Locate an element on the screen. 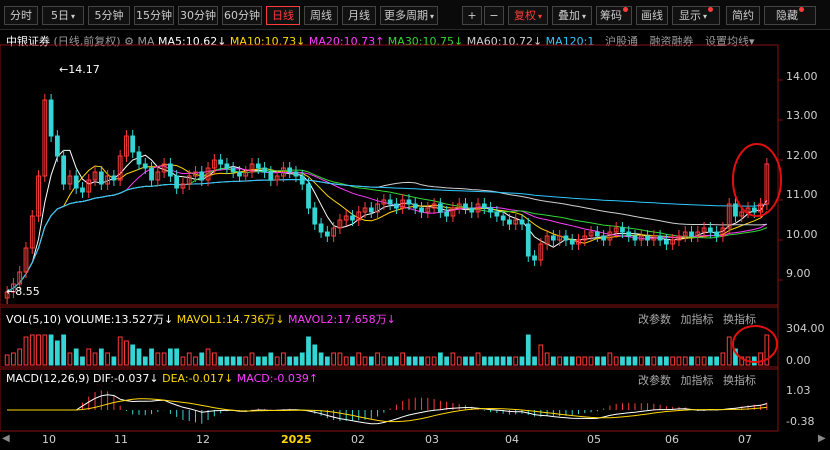  month-label: 02 is located at coordinates (358, 439).